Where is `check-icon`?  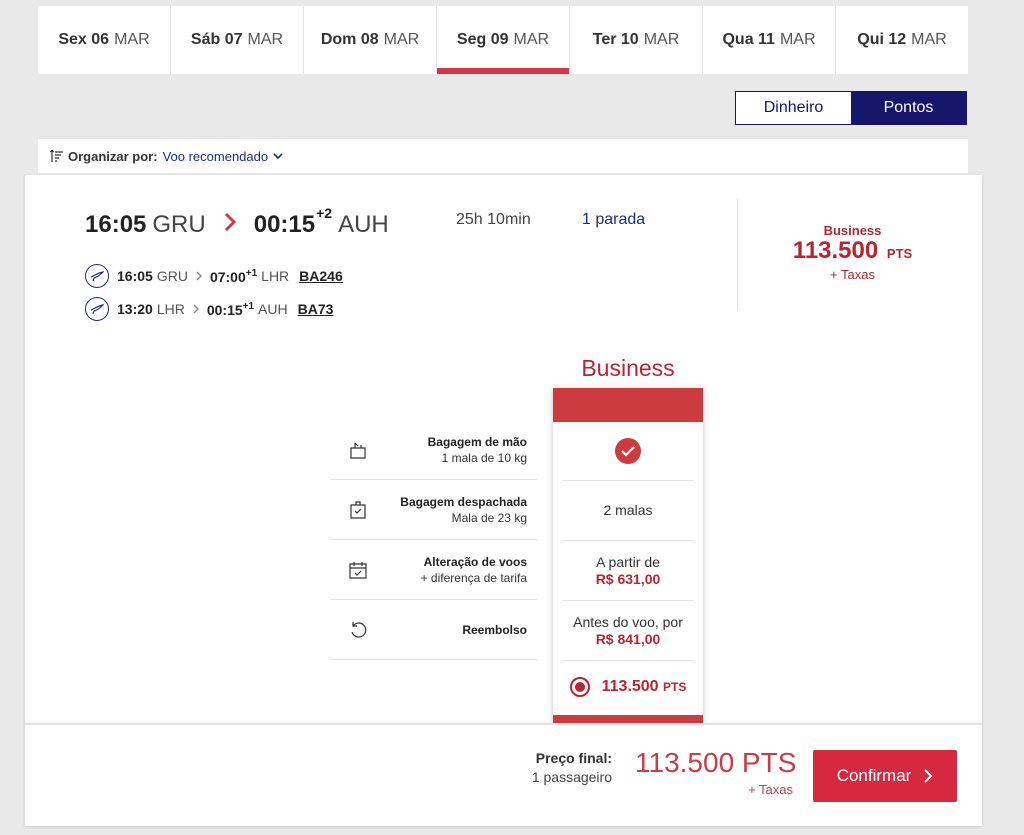
check-icon is located at coordinates (628, 451).